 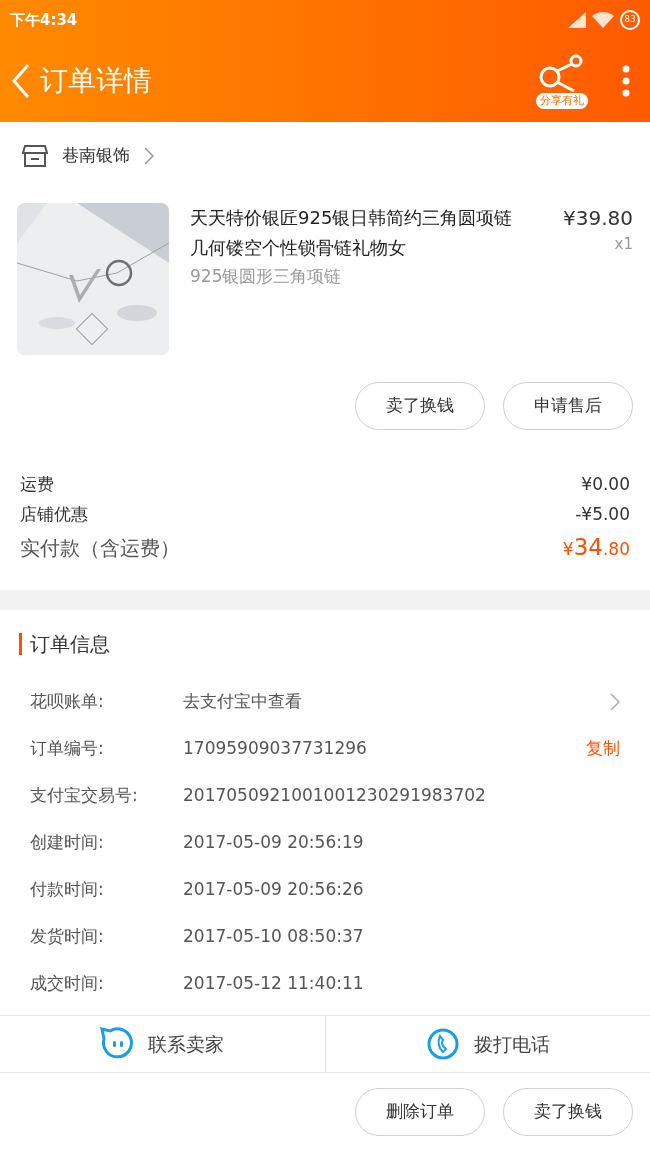 I want to click on section-title: 订单信息, so click(x=70, y=644).